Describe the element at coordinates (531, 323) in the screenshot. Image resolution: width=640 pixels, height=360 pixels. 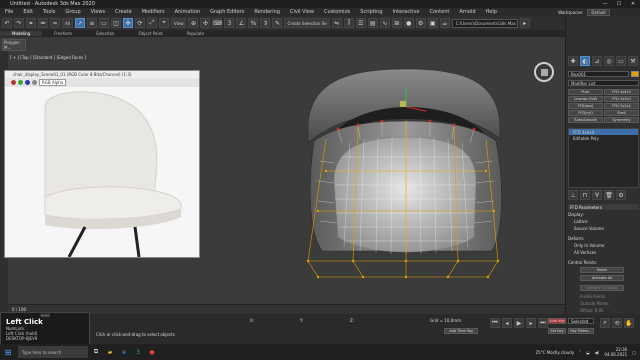
I see `next-frame-icon: ▸` at that location.